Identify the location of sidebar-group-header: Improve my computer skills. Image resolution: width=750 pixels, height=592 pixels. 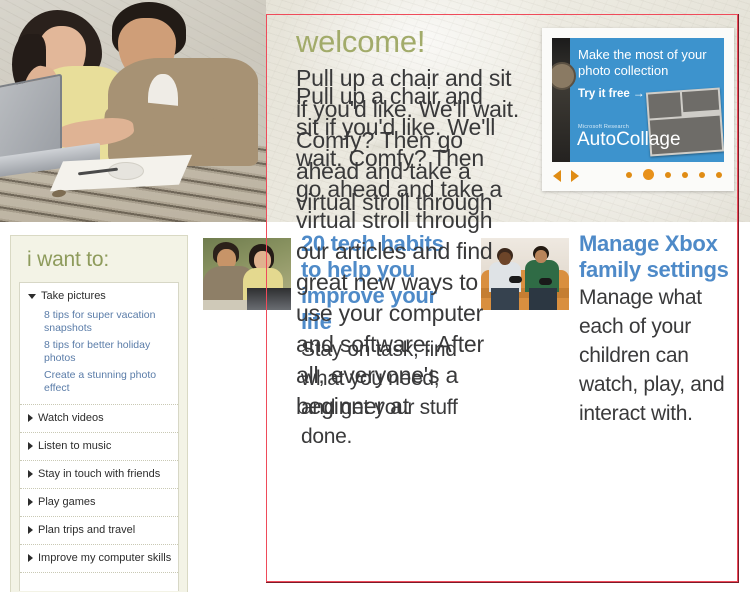
(99, 558).